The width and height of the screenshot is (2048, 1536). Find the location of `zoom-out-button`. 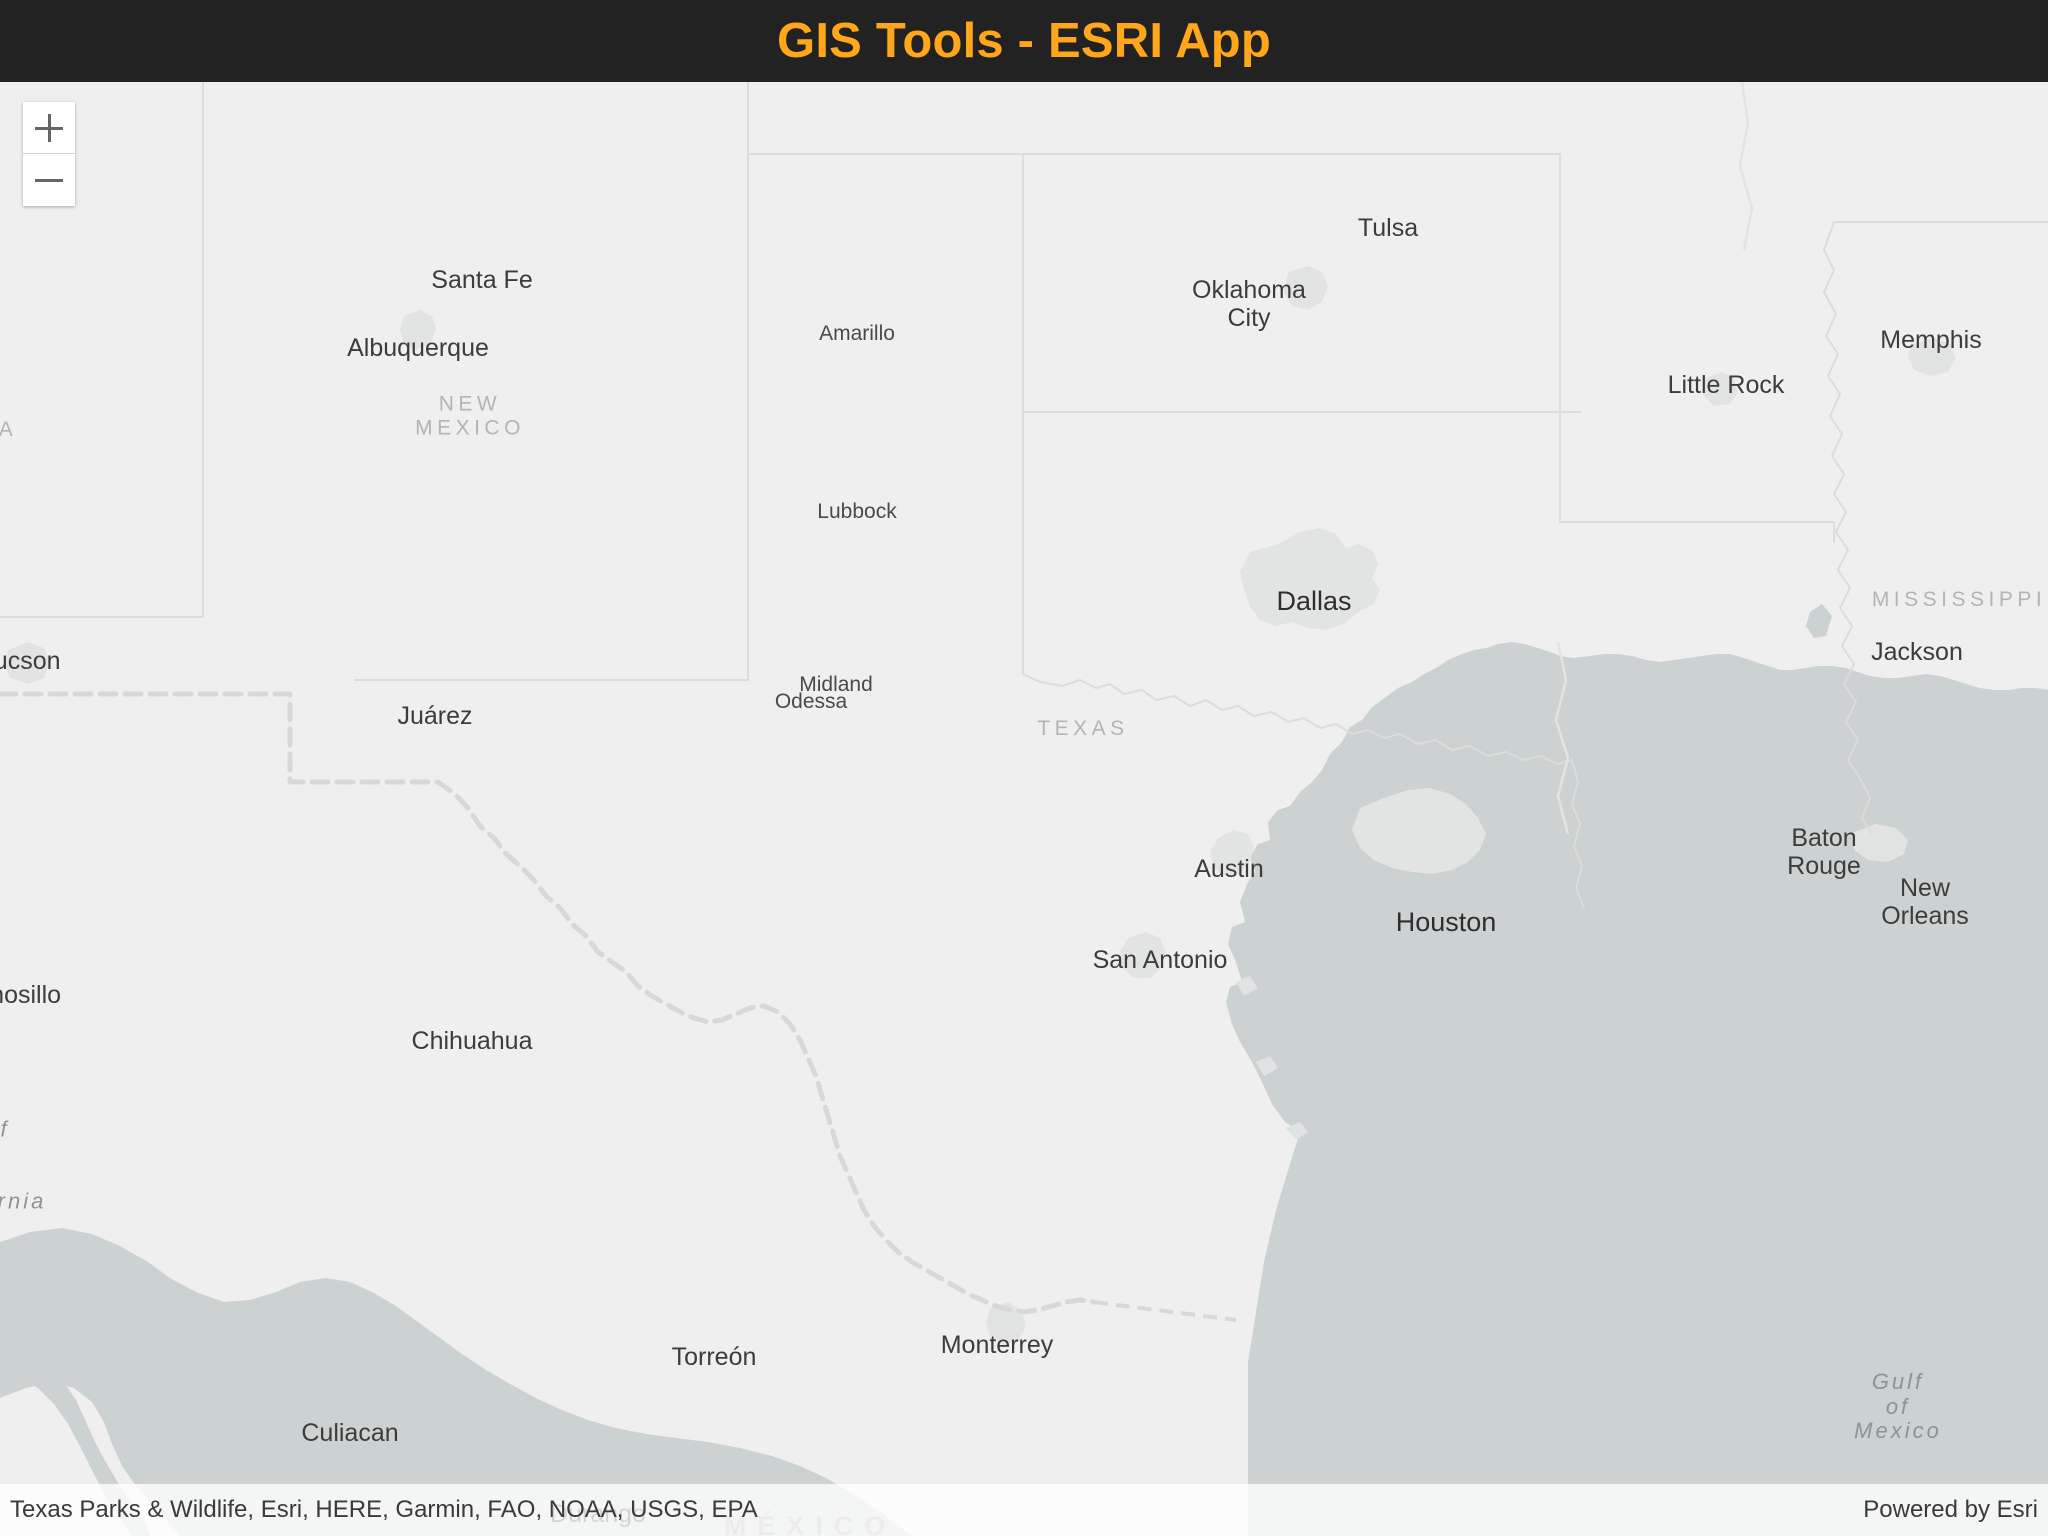

zoom-out-button is located at coordinates (49, 180).